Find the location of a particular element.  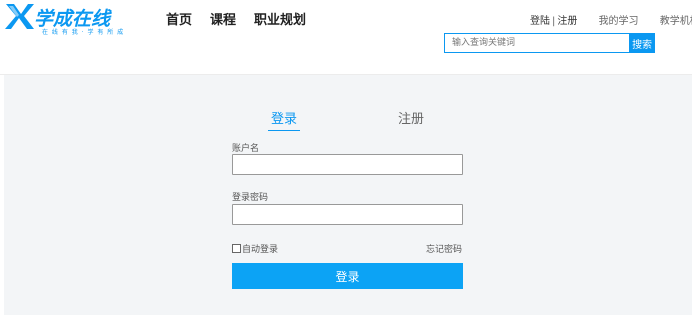

teaching-org-link: 教学机构 is located at coordinates (676, 21).